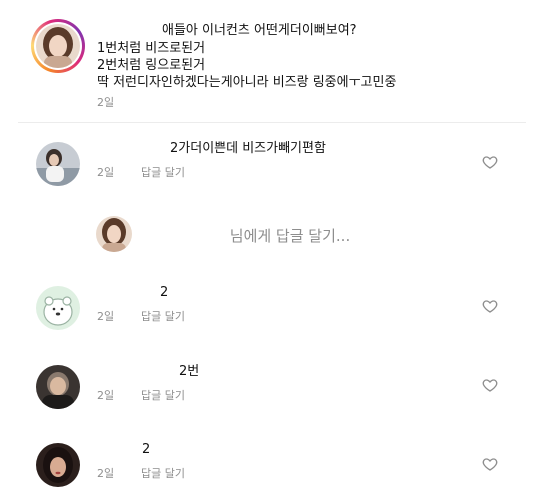 This screenshot has width=540, height=500. Describe the element at coordinates (151, 48) in the screenshot. I see `post-caption-line-2: 1번처럼 비즈로된거` at that location.